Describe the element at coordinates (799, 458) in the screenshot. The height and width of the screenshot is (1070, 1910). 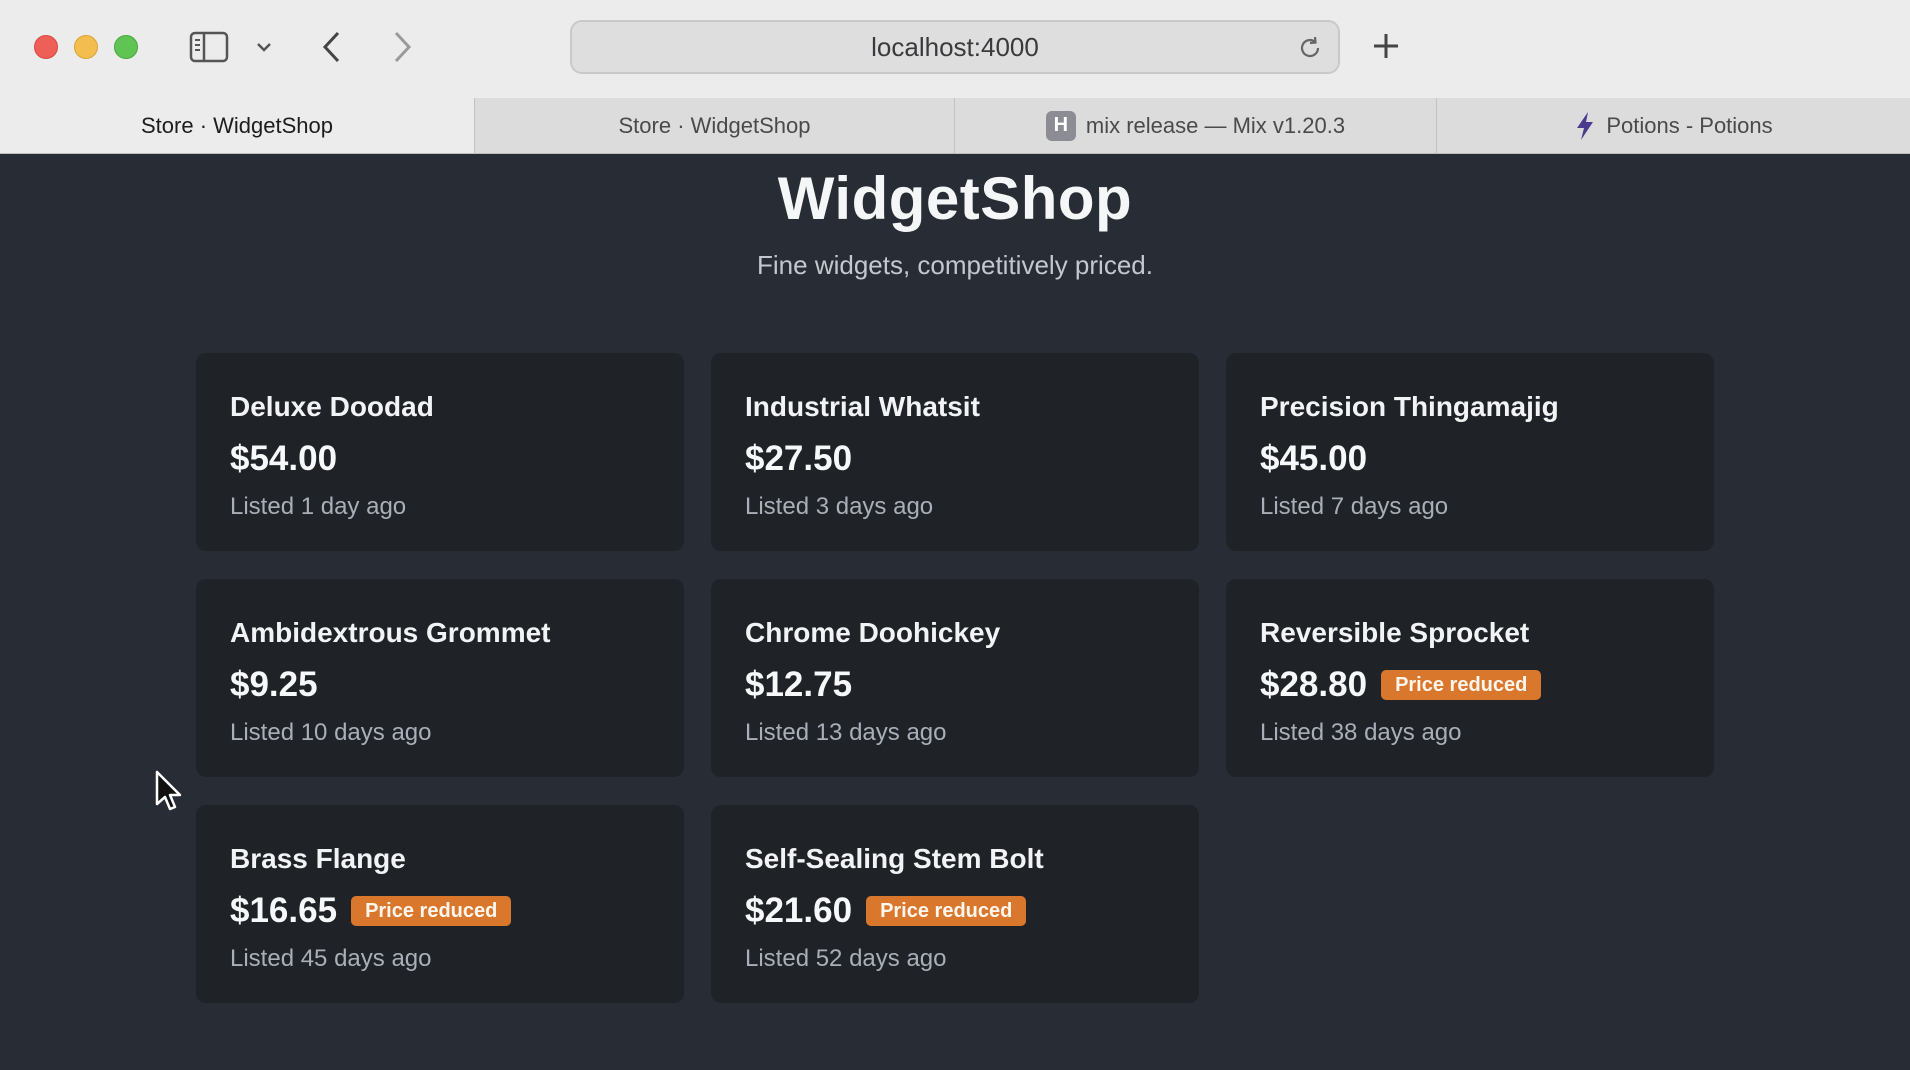
I see `product-price: $27.50` at that location.